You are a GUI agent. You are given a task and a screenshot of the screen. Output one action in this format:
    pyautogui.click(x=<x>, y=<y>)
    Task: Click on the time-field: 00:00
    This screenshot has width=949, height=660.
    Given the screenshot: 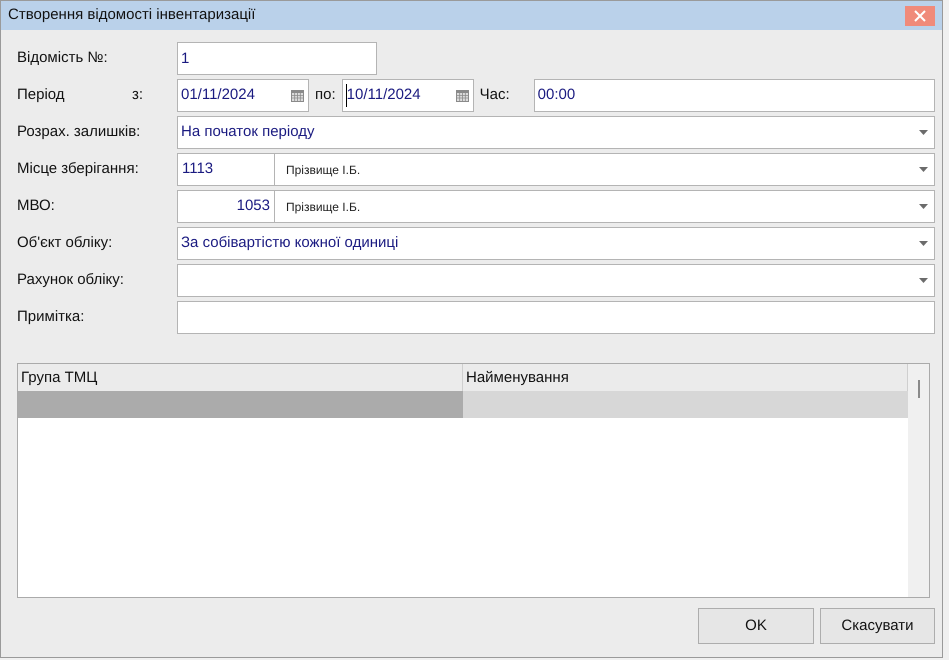 What is the action you would take?
    pyautogui.click(x=734, y=95)
    